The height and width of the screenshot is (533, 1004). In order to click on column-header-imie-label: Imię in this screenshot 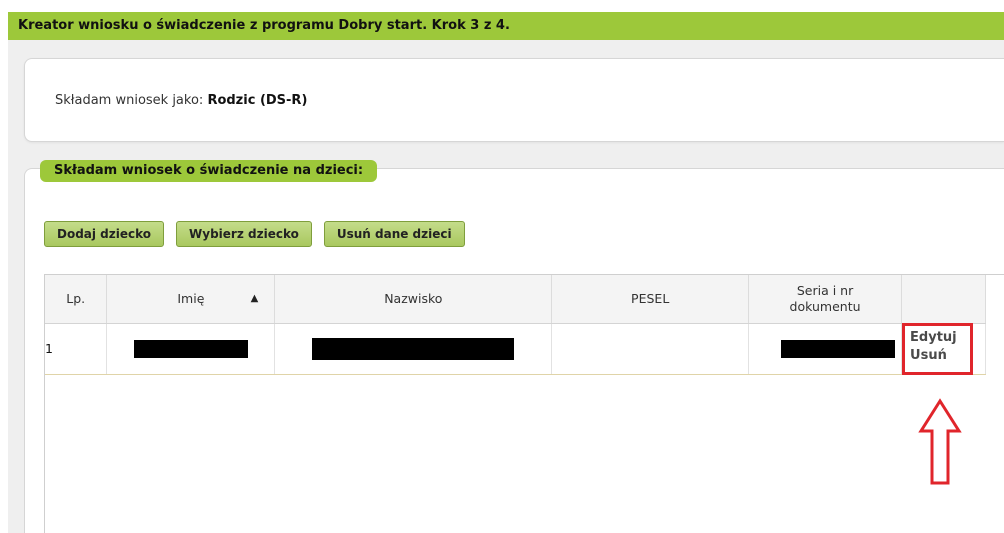, I will do `click(191, 299)`.